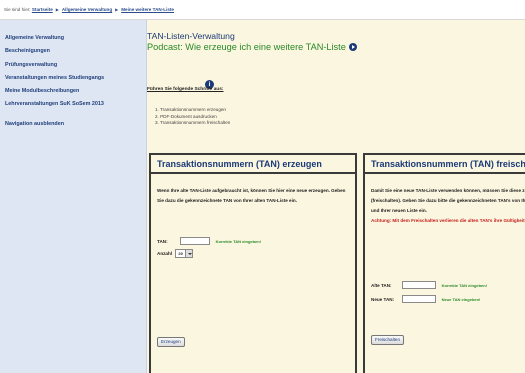  I want to click on list-item: 1. Transaktionsnummern erzeugen, so click(190, 109).